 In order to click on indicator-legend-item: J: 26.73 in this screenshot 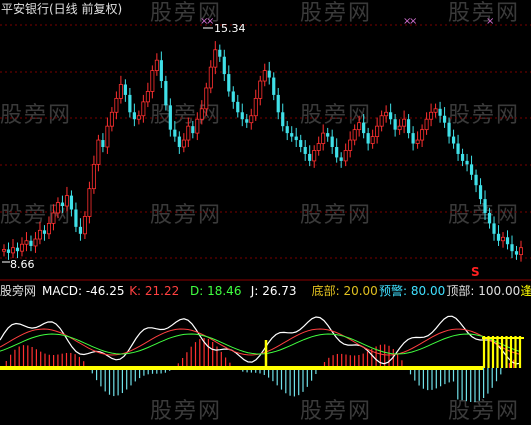, I will do `click(273, 291)`.